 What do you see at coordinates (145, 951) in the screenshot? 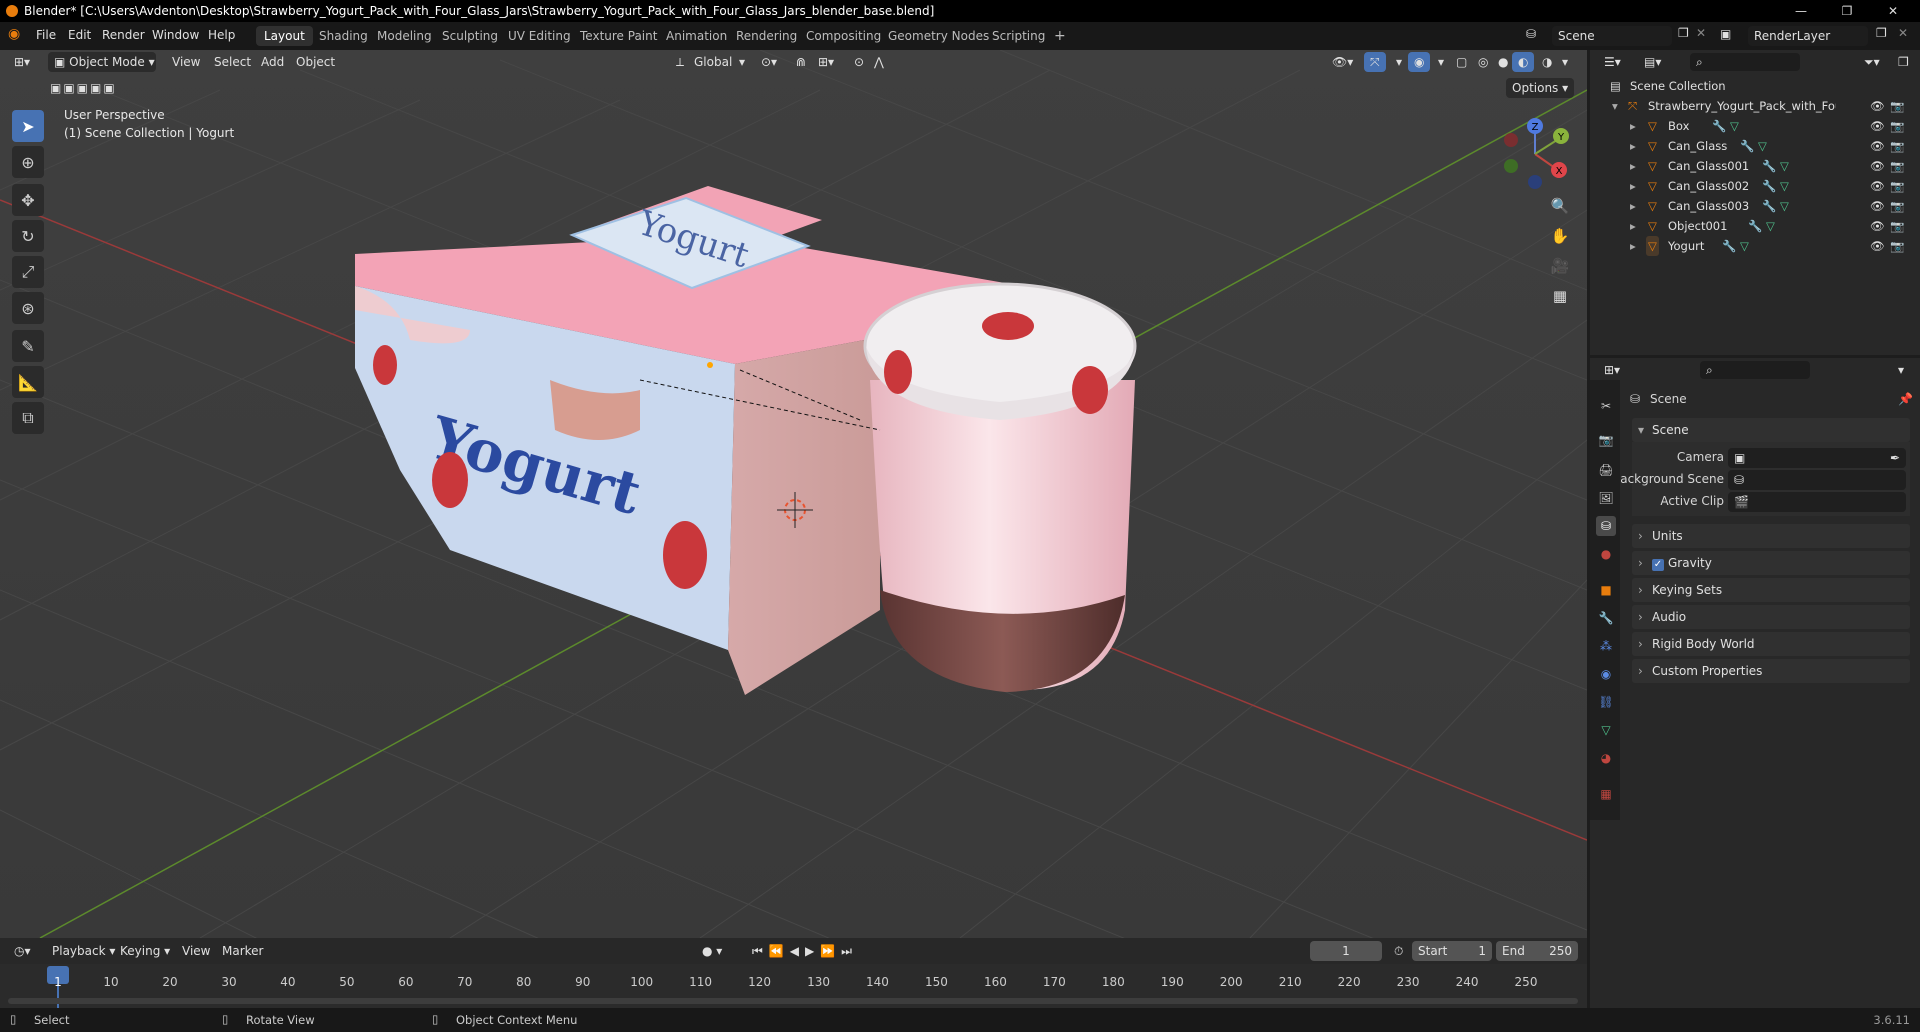
I see `menu-keying: Keying ▾` at bounding box center [145, 951].